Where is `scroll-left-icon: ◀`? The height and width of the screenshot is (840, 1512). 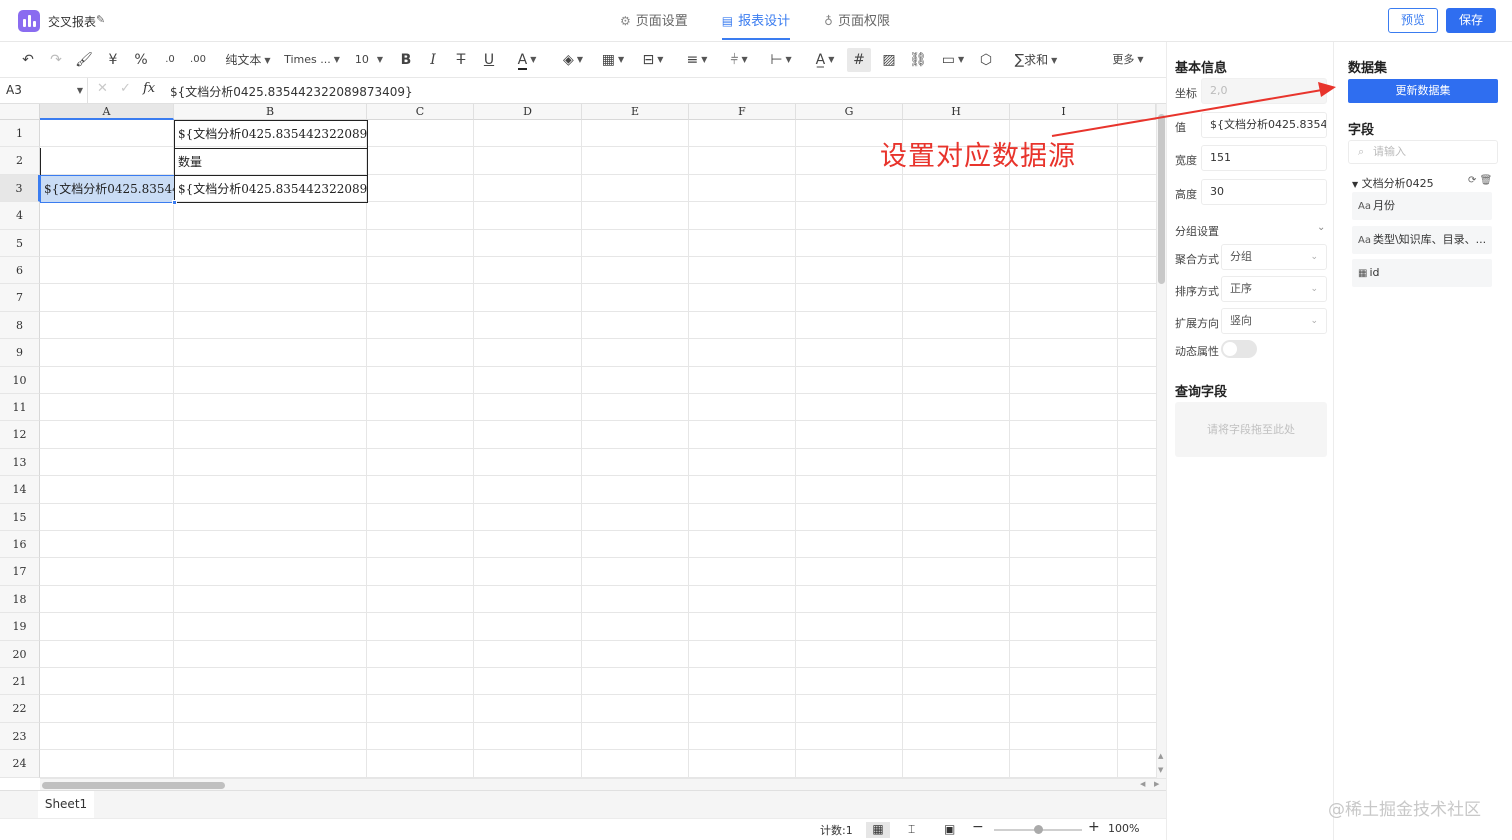 scroll-left-icon: ◀ is located at coordinates (1142, 784).